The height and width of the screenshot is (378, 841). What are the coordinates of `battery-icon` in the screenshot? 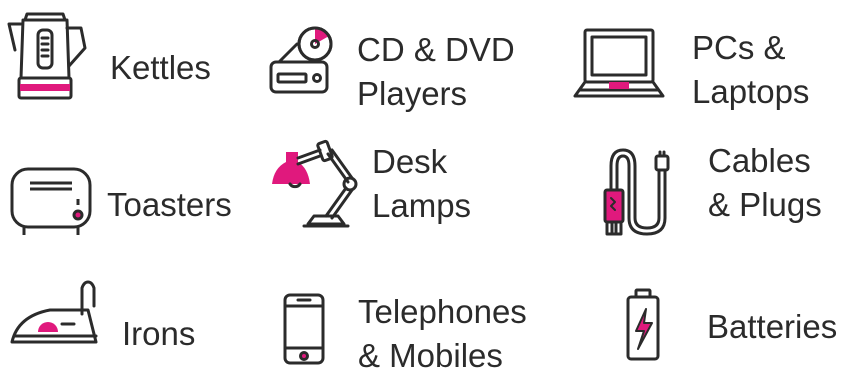 It's located at (643, 325).